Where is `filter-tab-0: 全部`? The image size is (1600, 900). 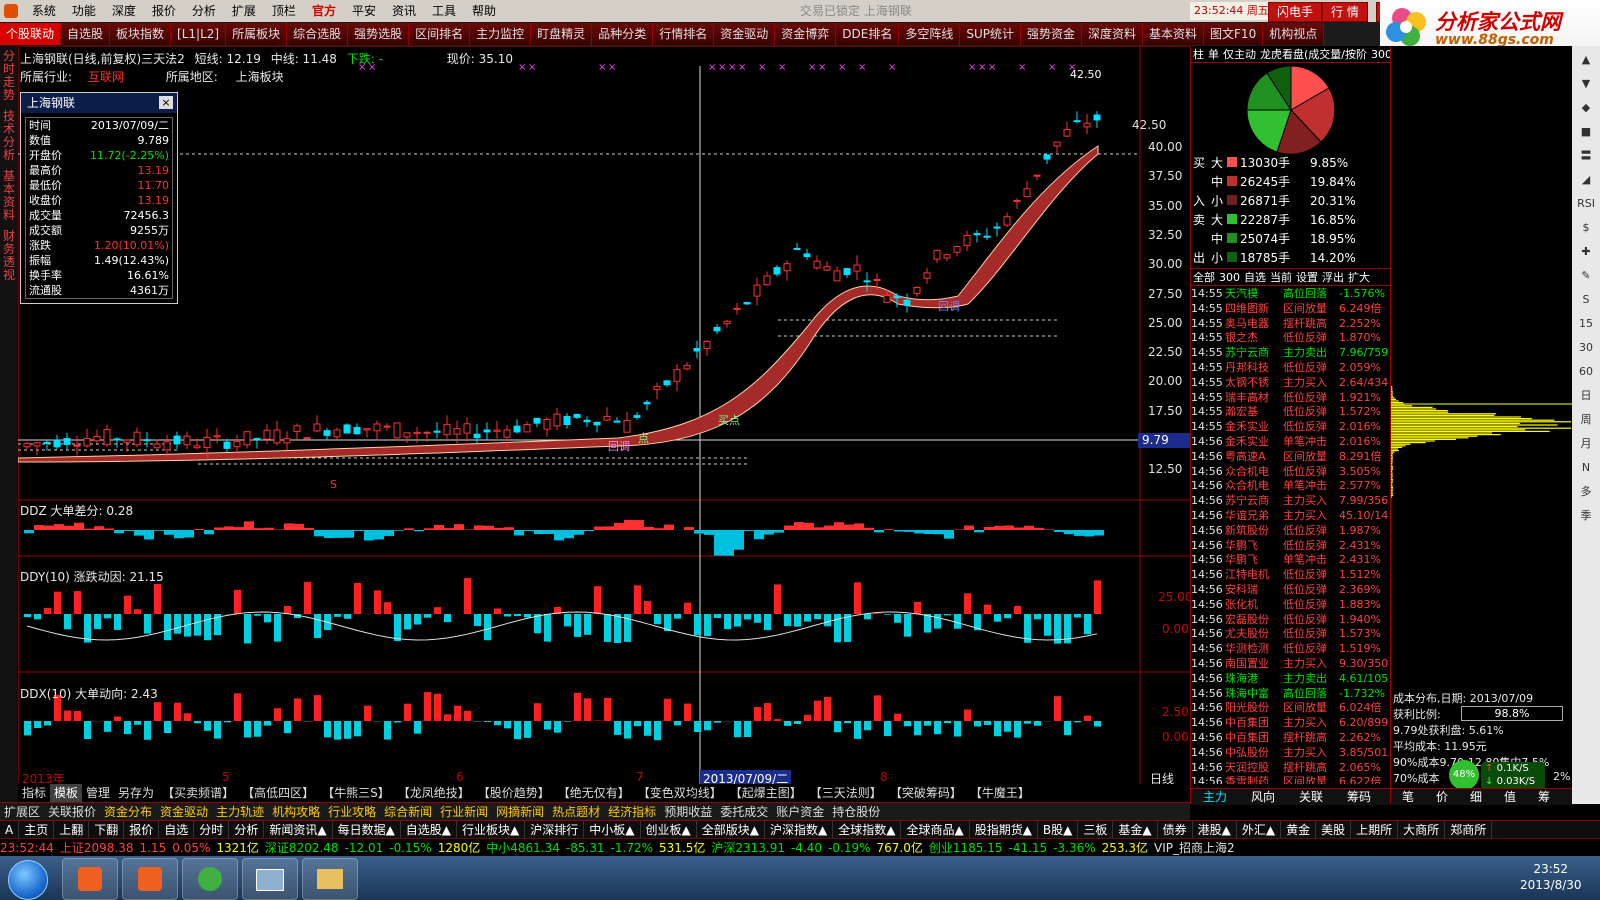
filter-tab-0: 全部 is located at coordinates (1204, 277).